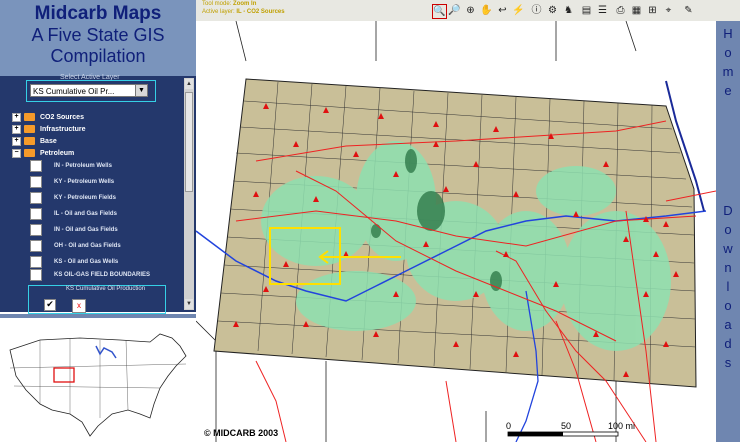 This screenshot has width=740, height=442. Describe the element at coordinates (536, 10) in the screenshot. I see `info-icon: ⓘ` at that location.